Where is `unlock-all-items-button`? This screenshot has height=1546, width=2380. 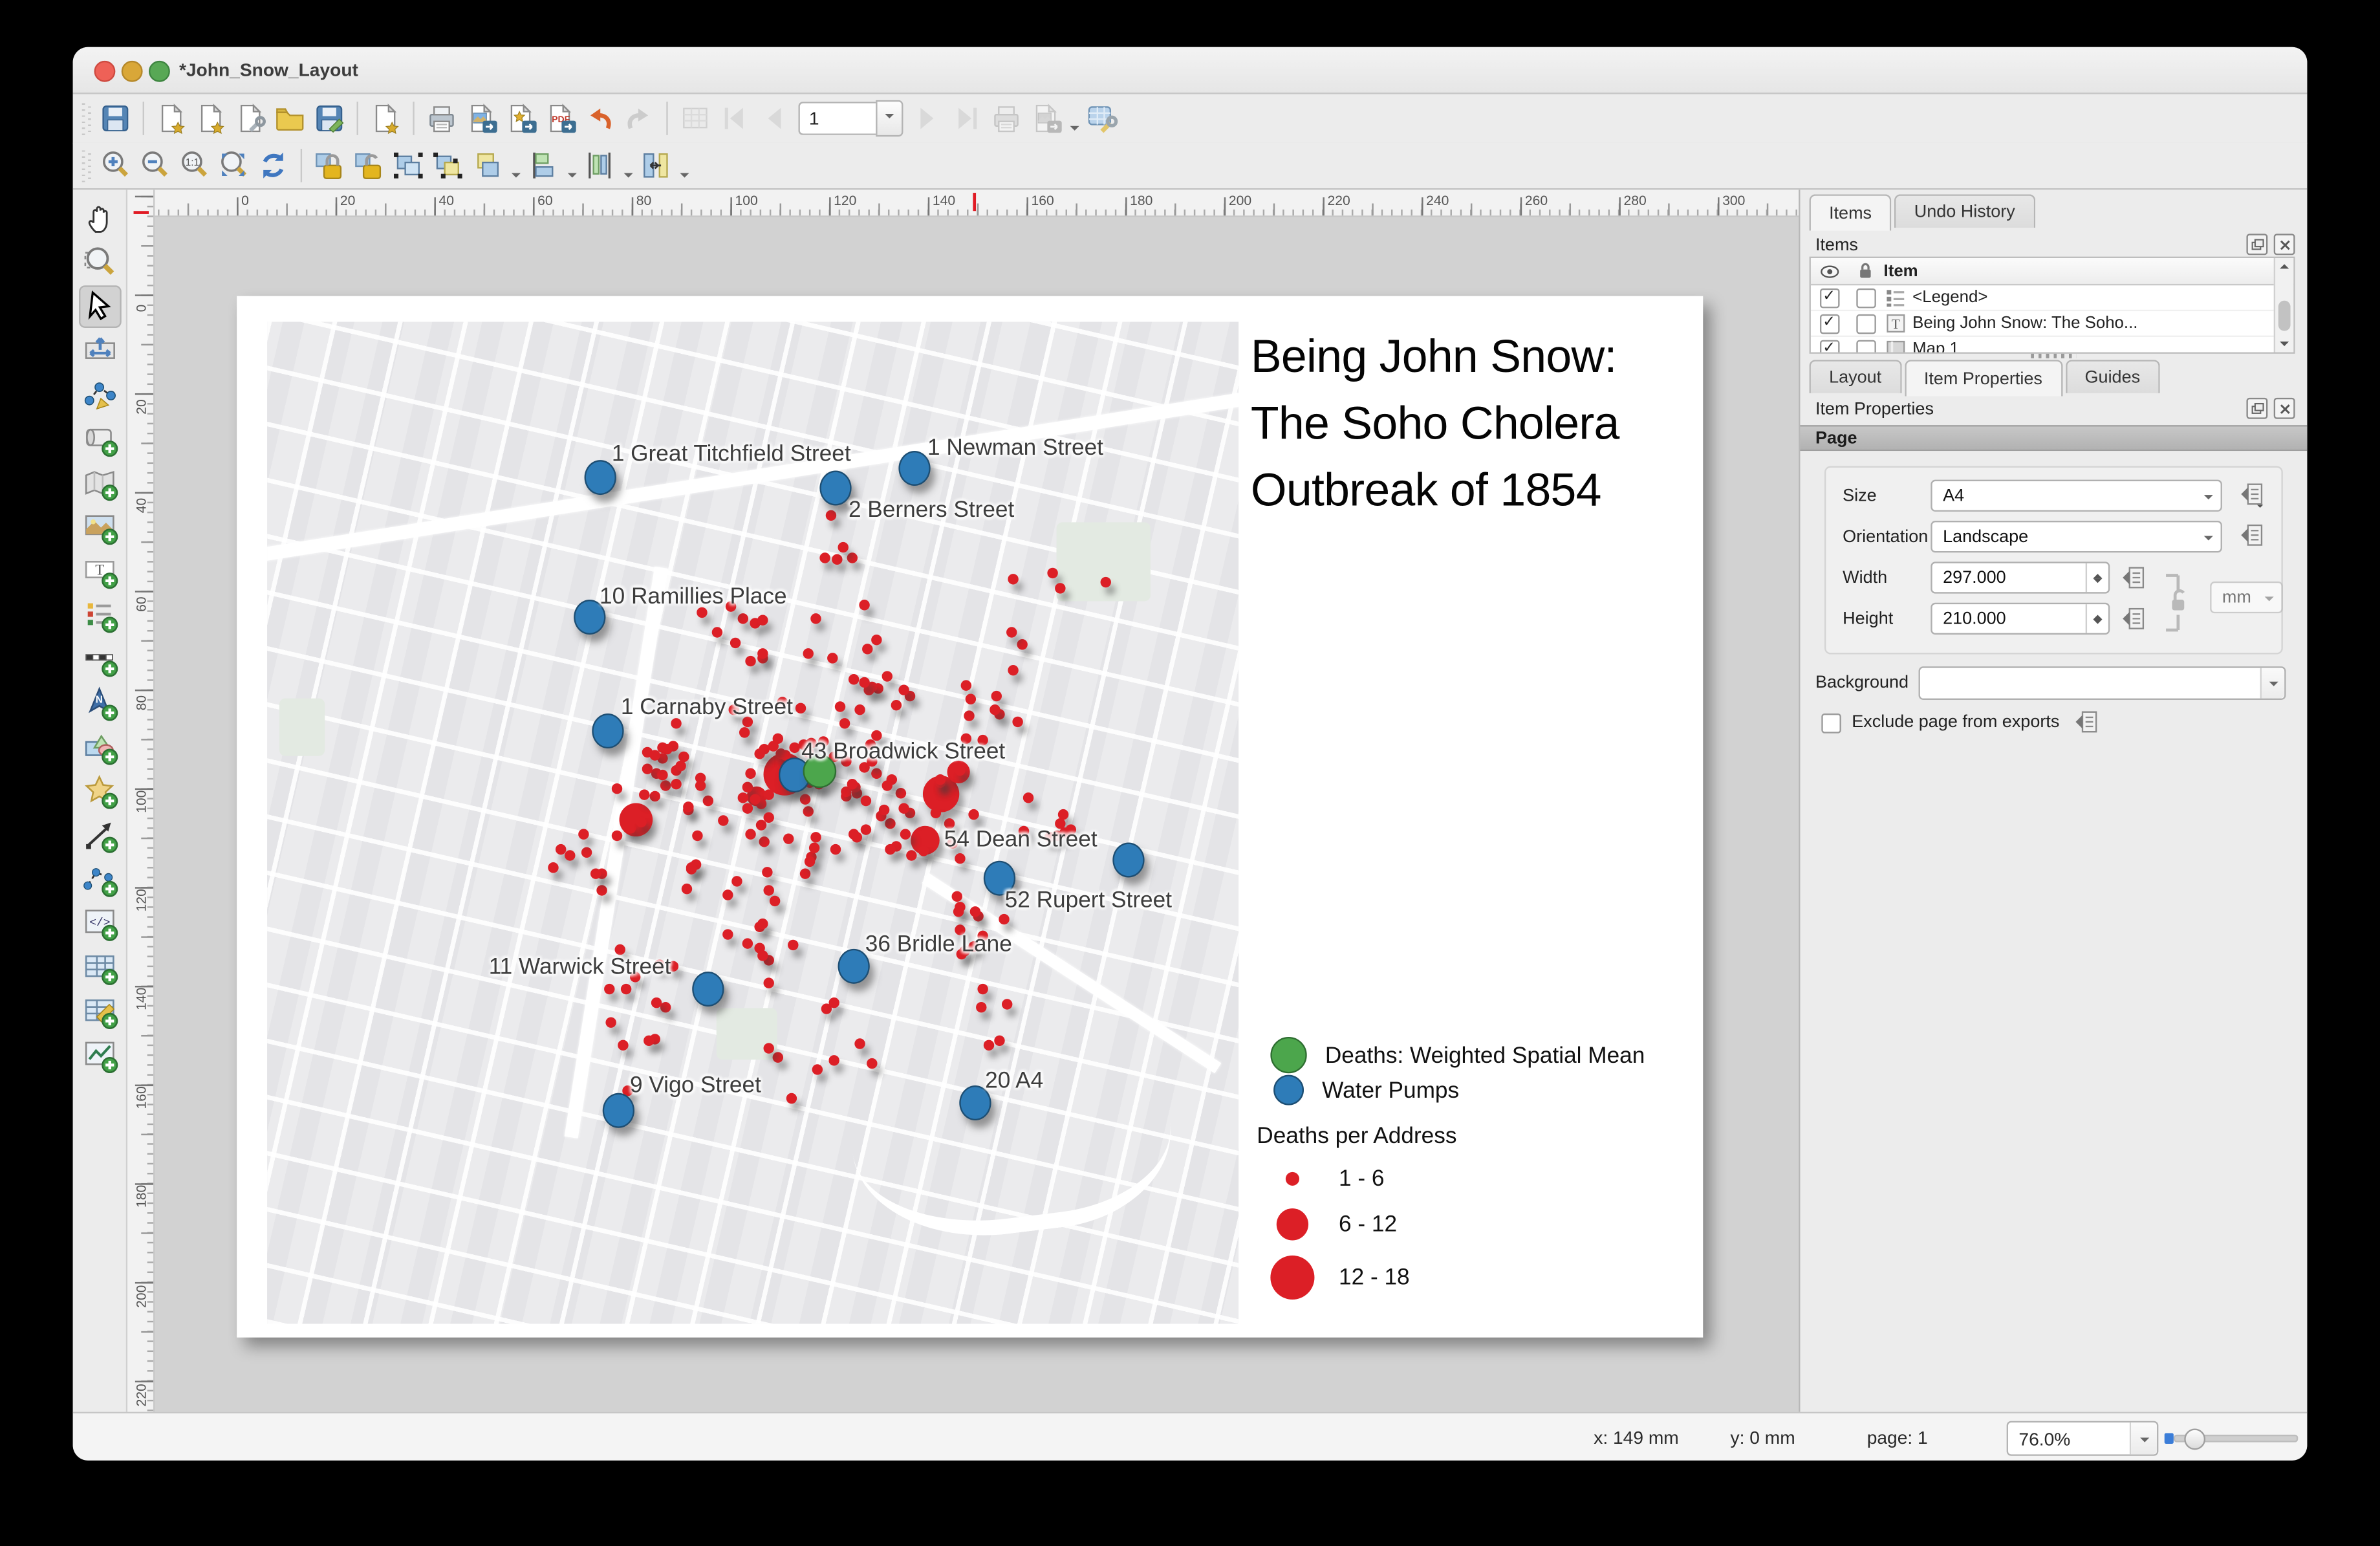
unlock-all-items-button is located at coordinates (369, 165).